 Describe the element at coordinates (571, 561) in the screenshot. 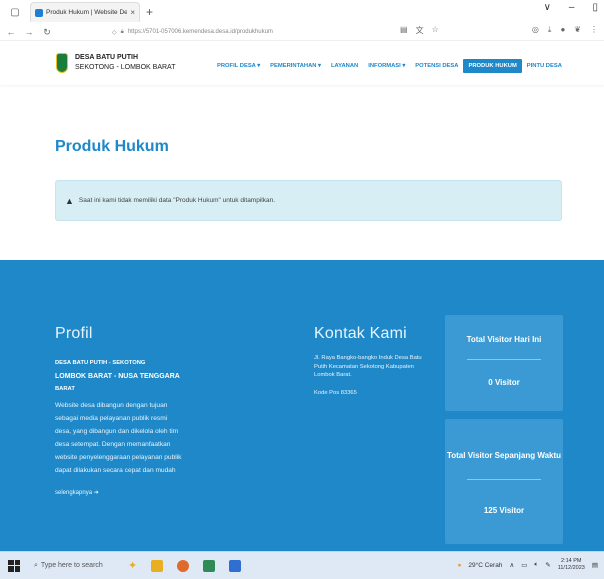

I see `clock-time: 2:14 PM` at that location.